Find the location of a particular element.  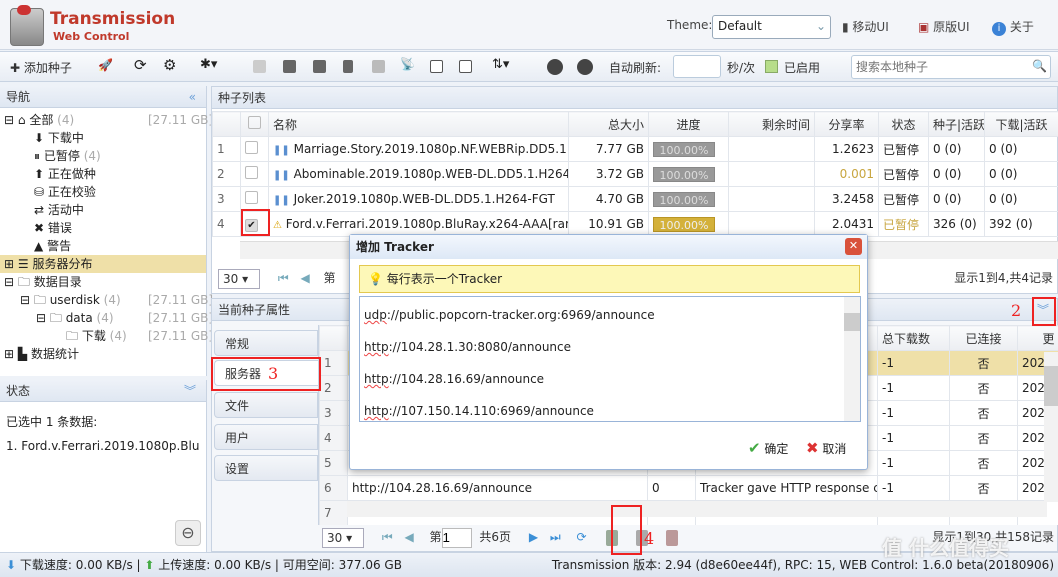

nav-item-download-folder: 🗀 下载 (4) [27.11 GB] is located at coordinates (106, 336).